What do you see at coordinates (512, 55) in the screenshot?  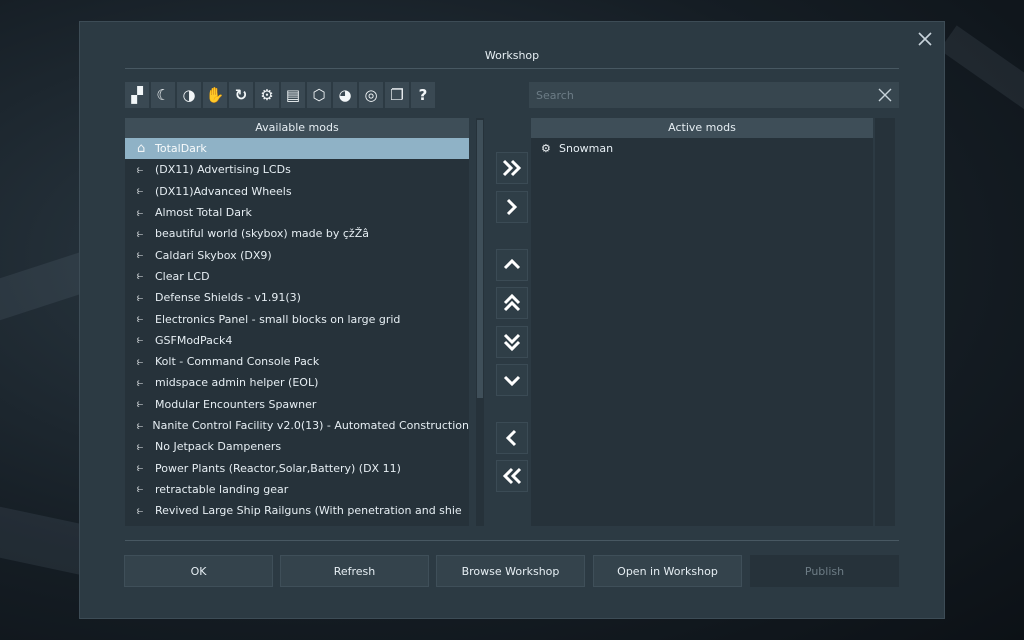 I see `dialog-title: Workshop` at bounding box center [512, 55].